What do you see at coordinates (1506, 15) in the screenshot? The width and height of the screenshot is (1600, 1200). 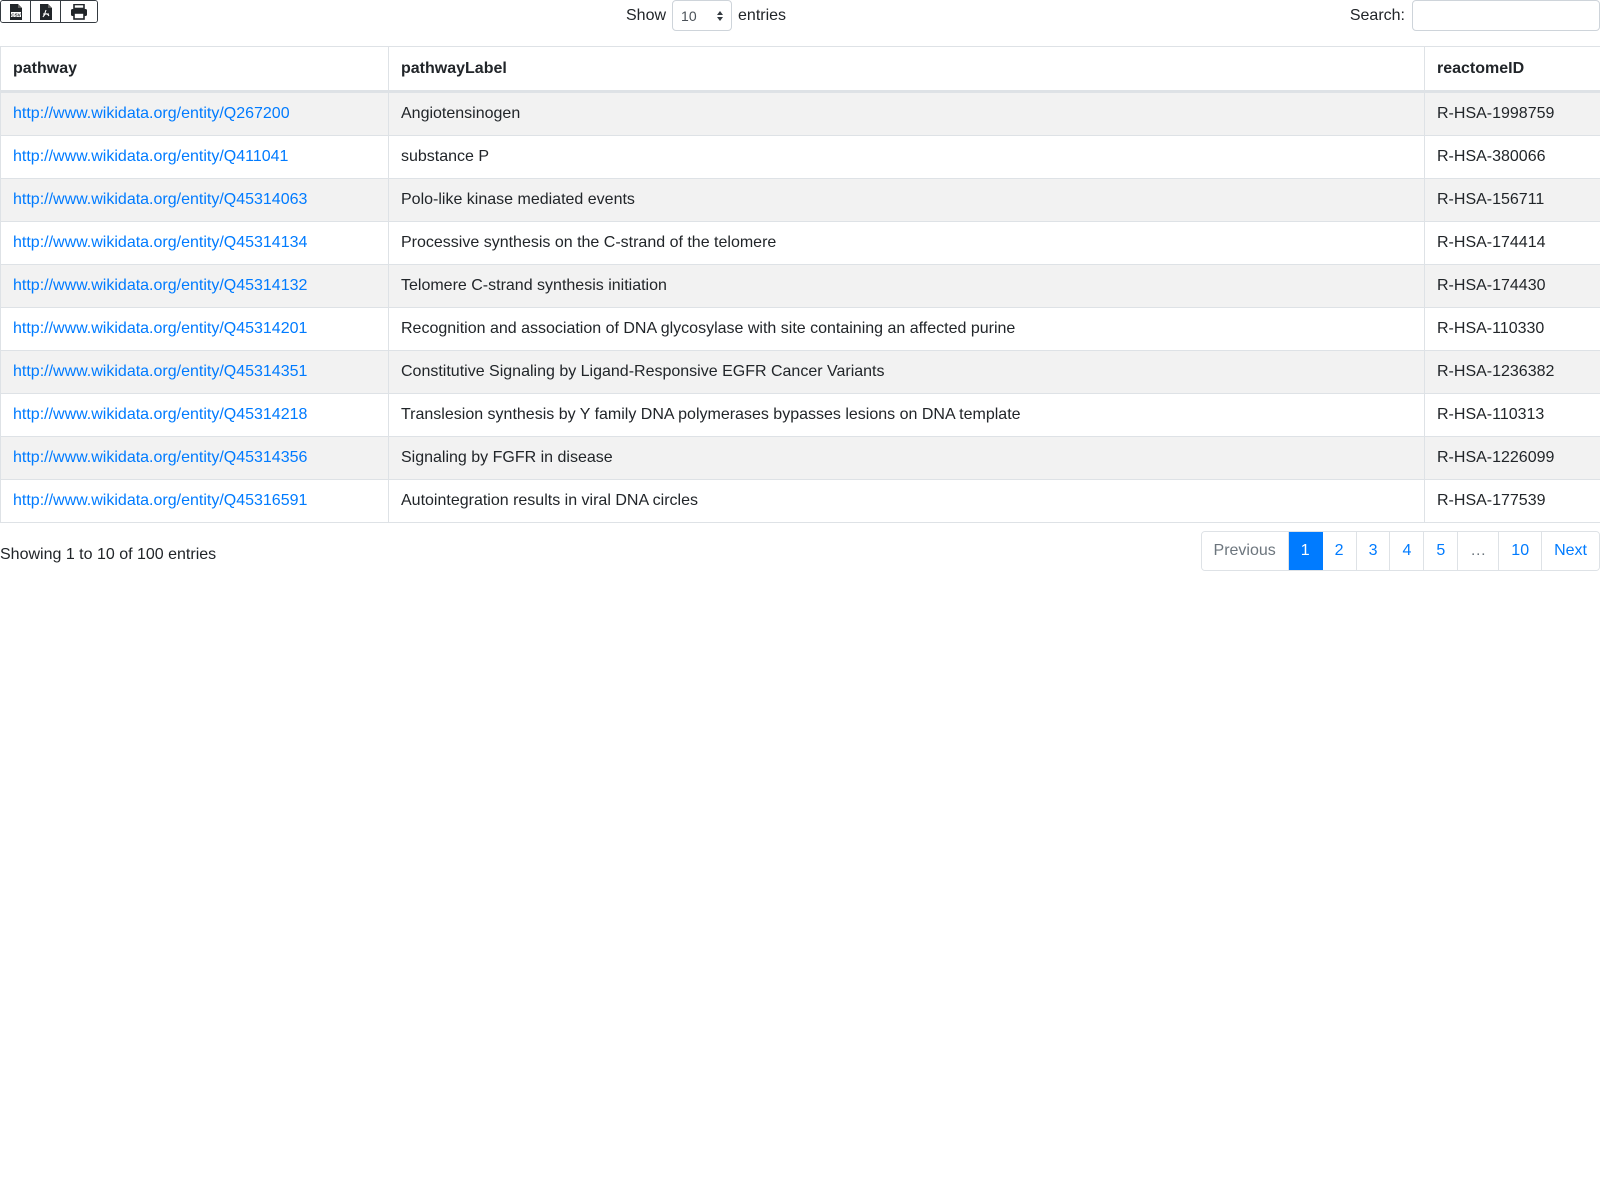 I see `search-input` at bounding box center [1506, 15].